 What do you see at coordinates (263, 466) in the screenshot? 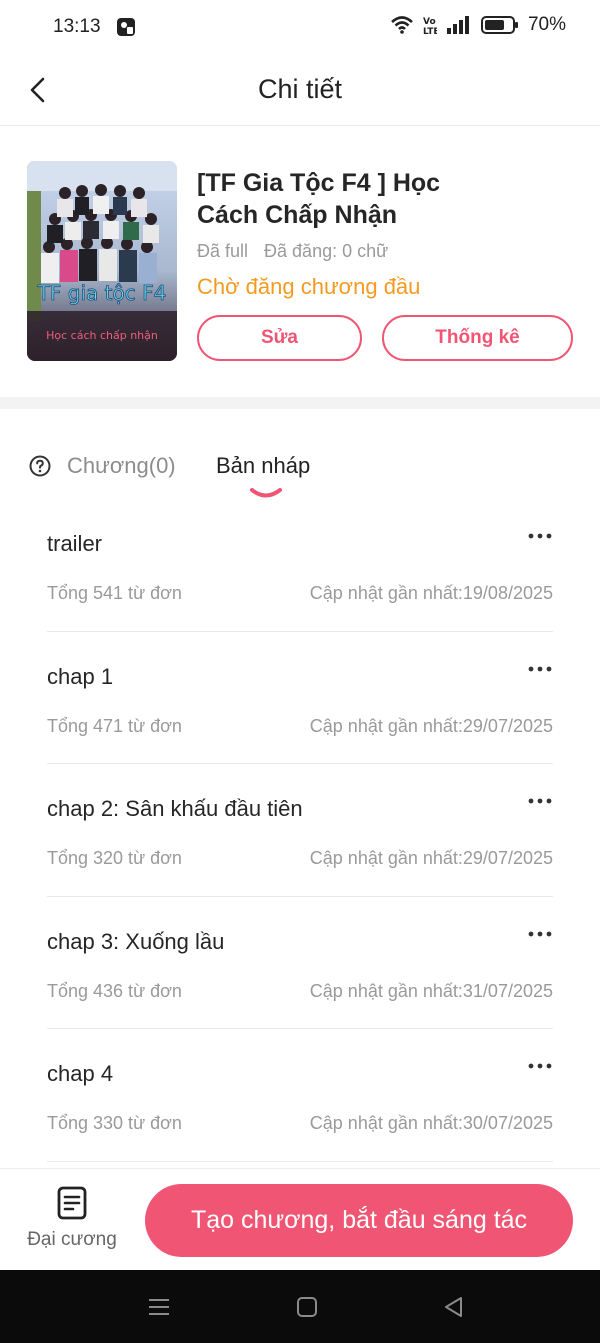
I see `tab-drafts: Bản nháp` at bounding box center [263, 466].